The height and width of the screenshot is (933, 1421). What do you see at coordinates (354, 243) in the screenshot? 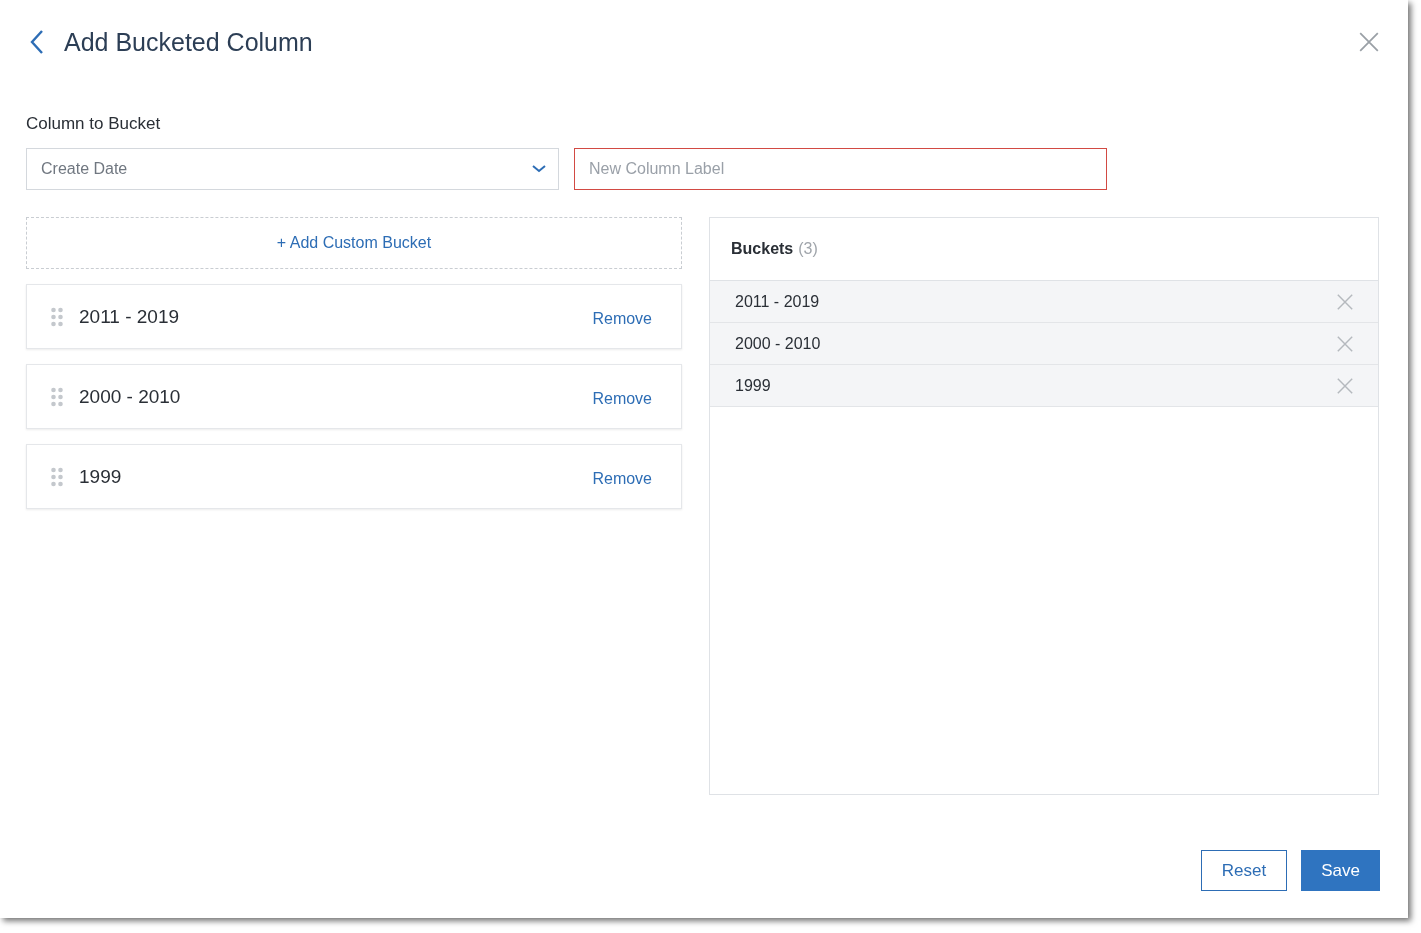
I see `add-custom-bucket-button: + Add Custom Bucket` at bounding box center [354, 243].